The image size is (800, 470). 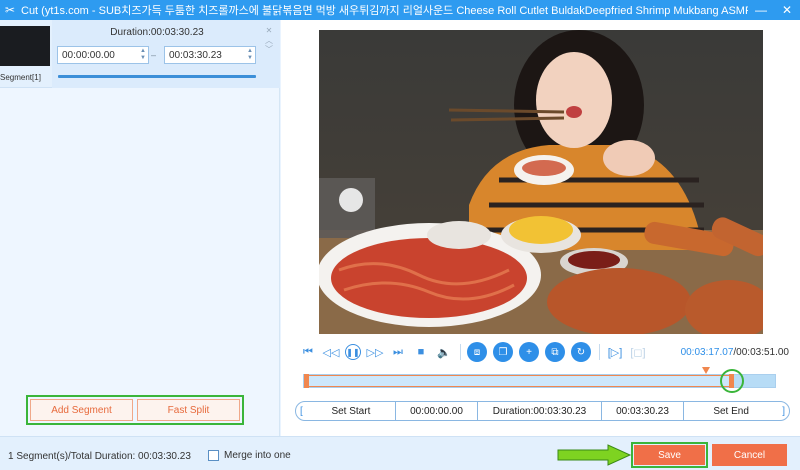 I want to click on segment-end-input: 00:03:30.23 ▲ ▼, so click(x=210, y=55).